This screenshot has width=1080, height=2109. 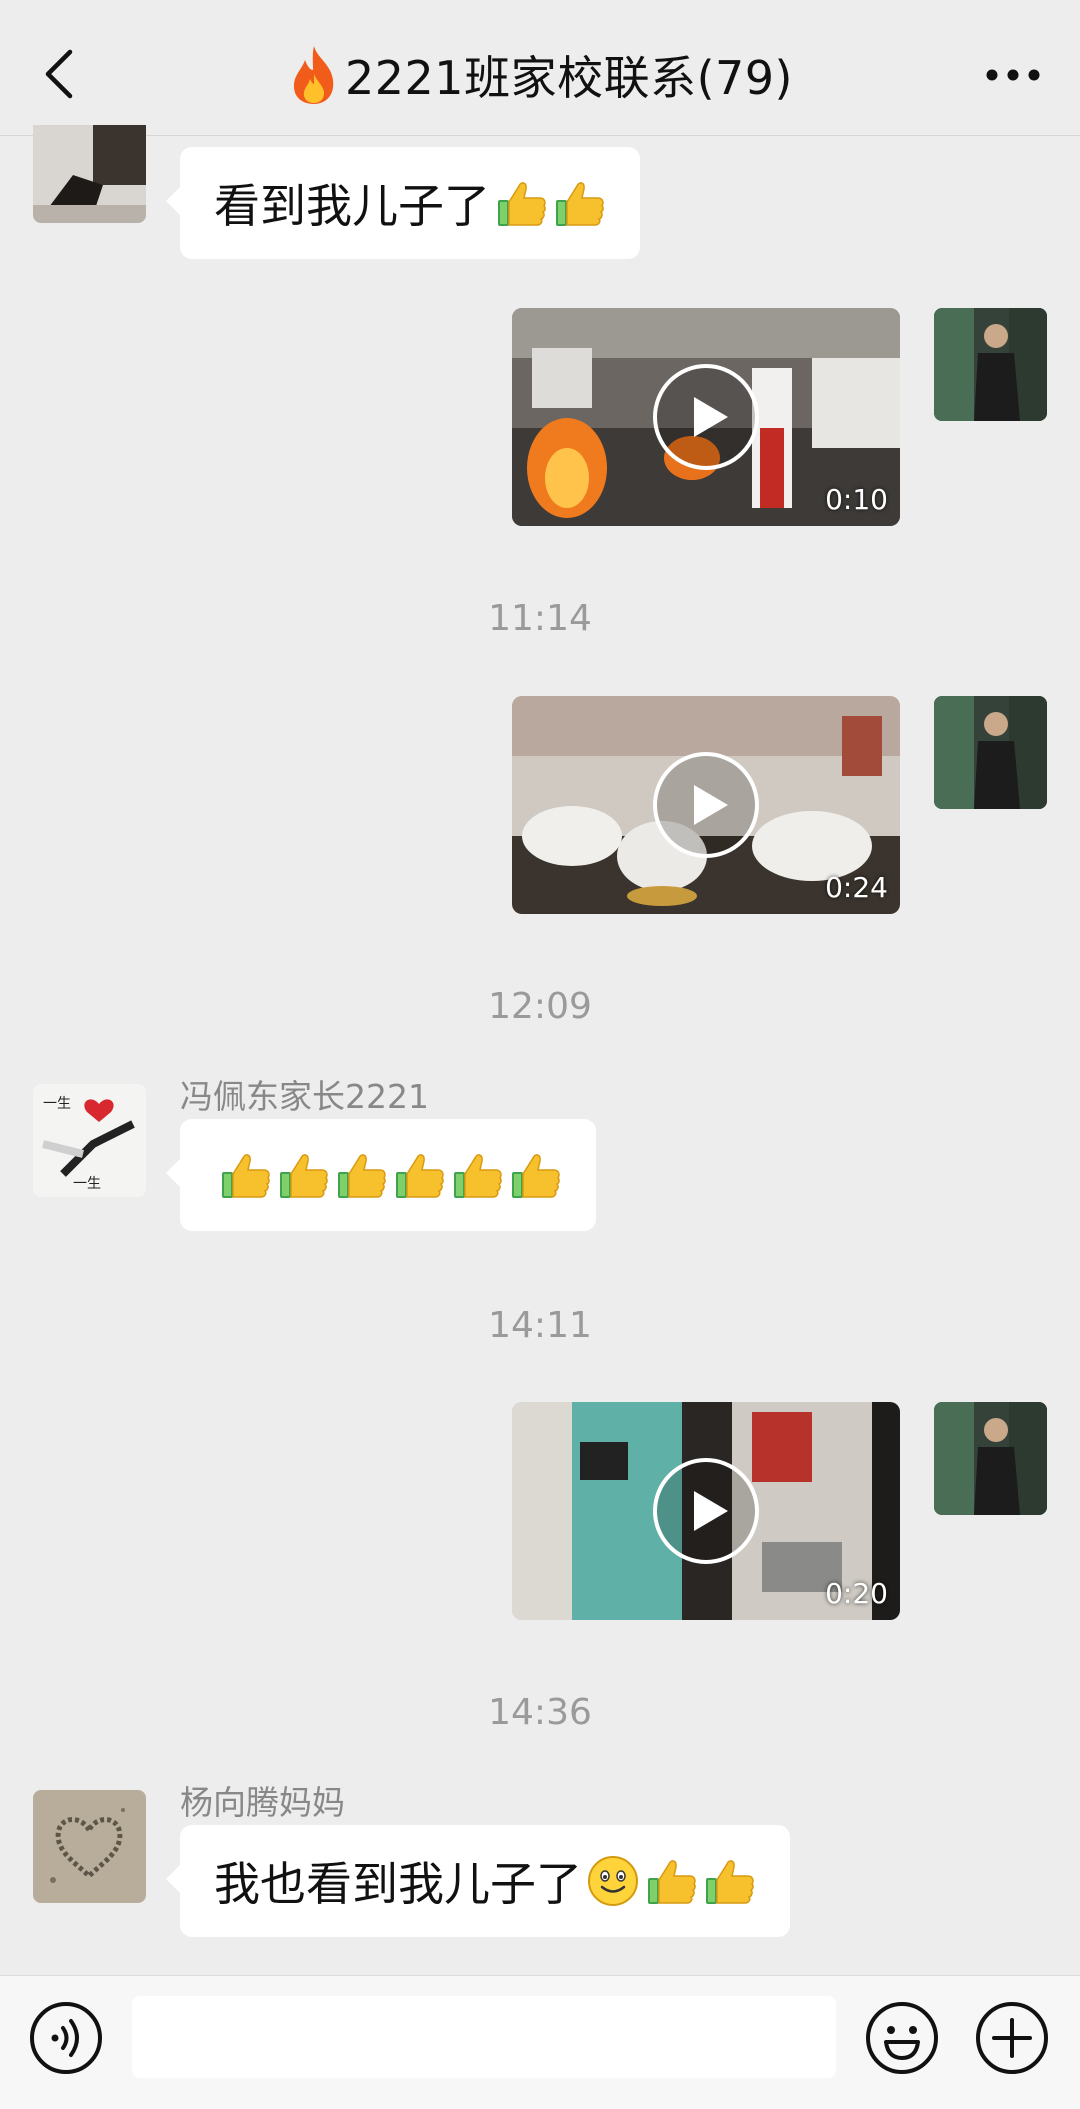 I want to click on input-bar, so click(x=540, y=2042).